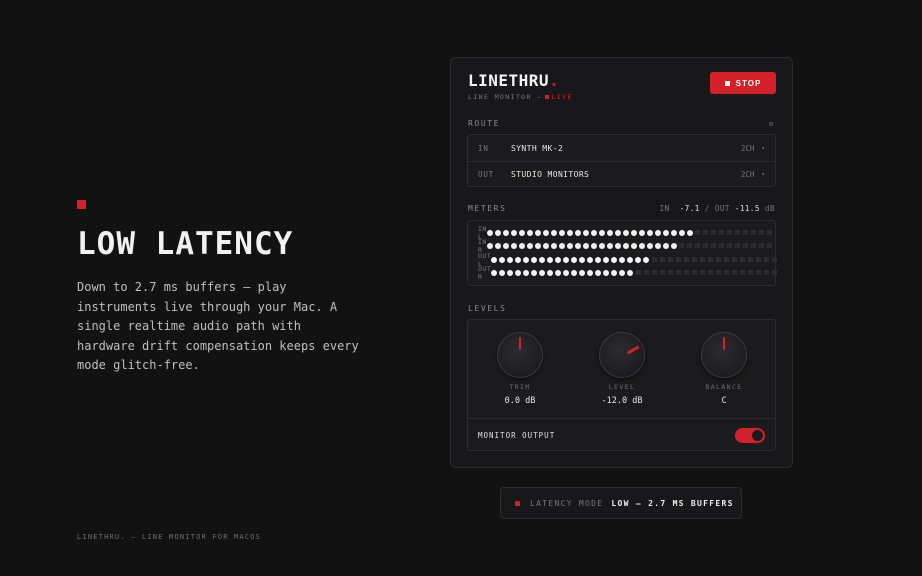 The height and width of the screenshot is (576, 922). I want to click on knob-label: BALANCE, so click(724, 387).